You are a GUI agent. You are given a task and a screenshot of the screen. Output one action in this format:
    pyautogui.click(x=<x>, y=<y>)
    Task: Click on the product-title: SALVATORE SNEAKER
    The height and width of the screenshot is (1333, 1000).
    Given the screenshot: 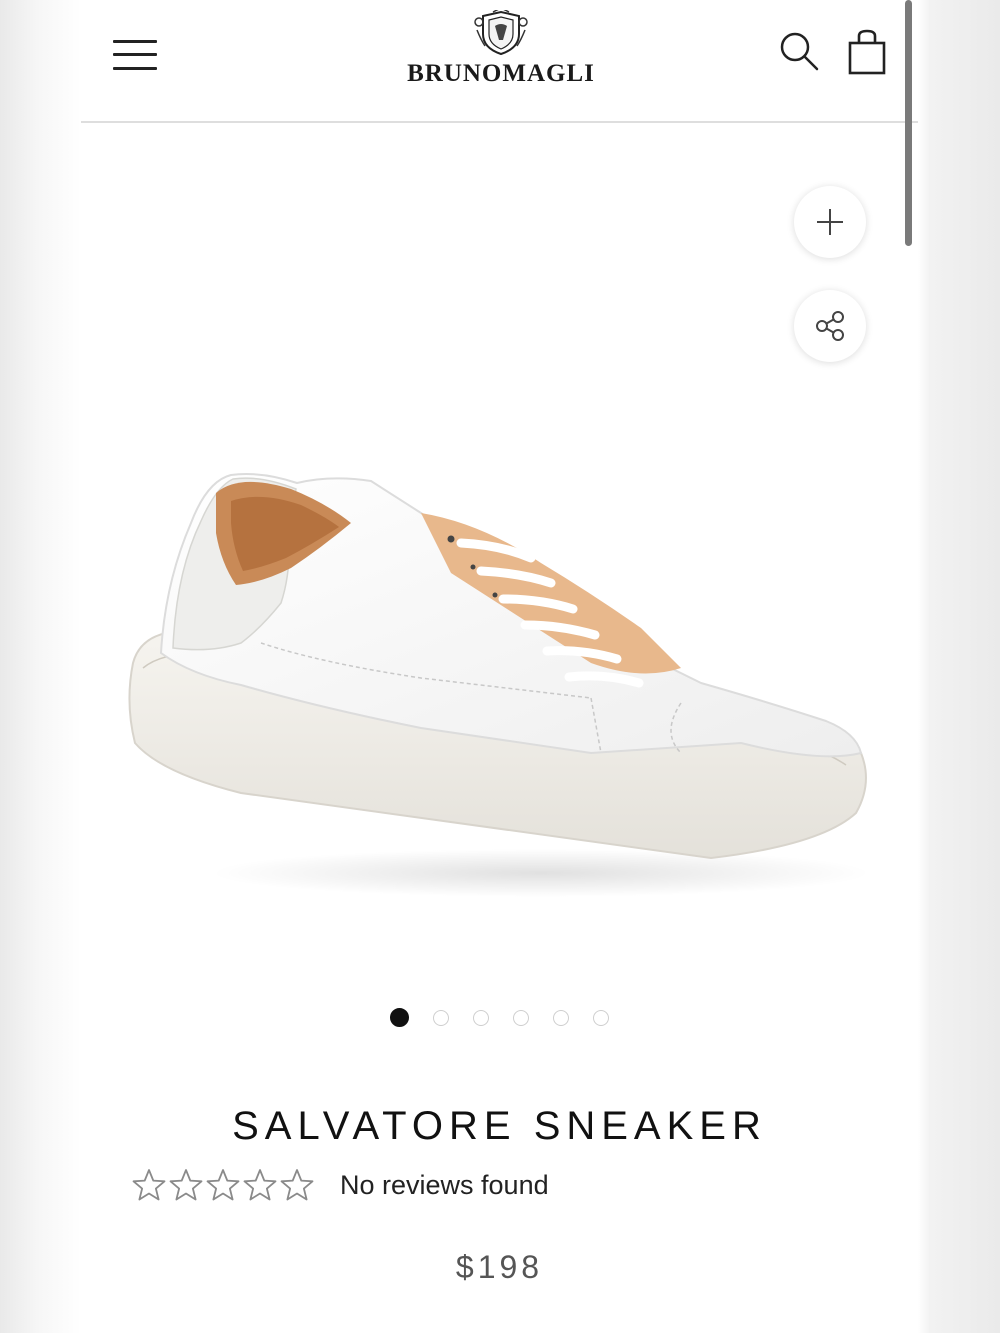 What is the action you would take?
    pyautogui.click(x=499, y=1126)
    